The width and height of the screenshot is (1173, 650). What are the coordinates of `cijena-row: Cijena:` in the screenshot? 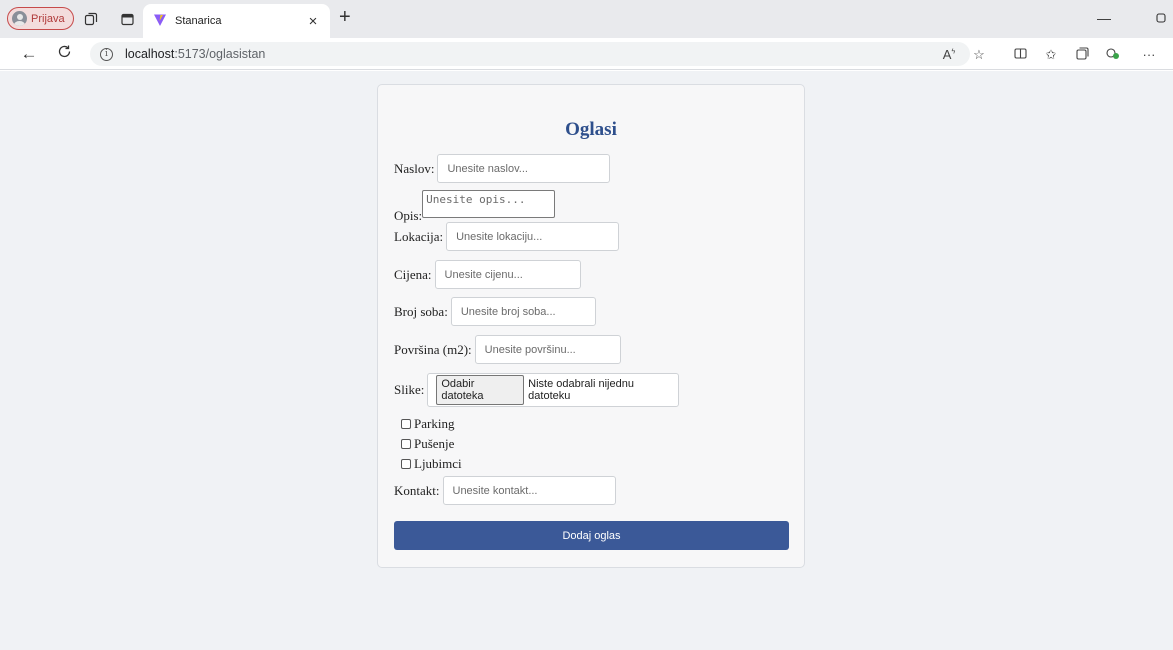 It's located at (487, 274).